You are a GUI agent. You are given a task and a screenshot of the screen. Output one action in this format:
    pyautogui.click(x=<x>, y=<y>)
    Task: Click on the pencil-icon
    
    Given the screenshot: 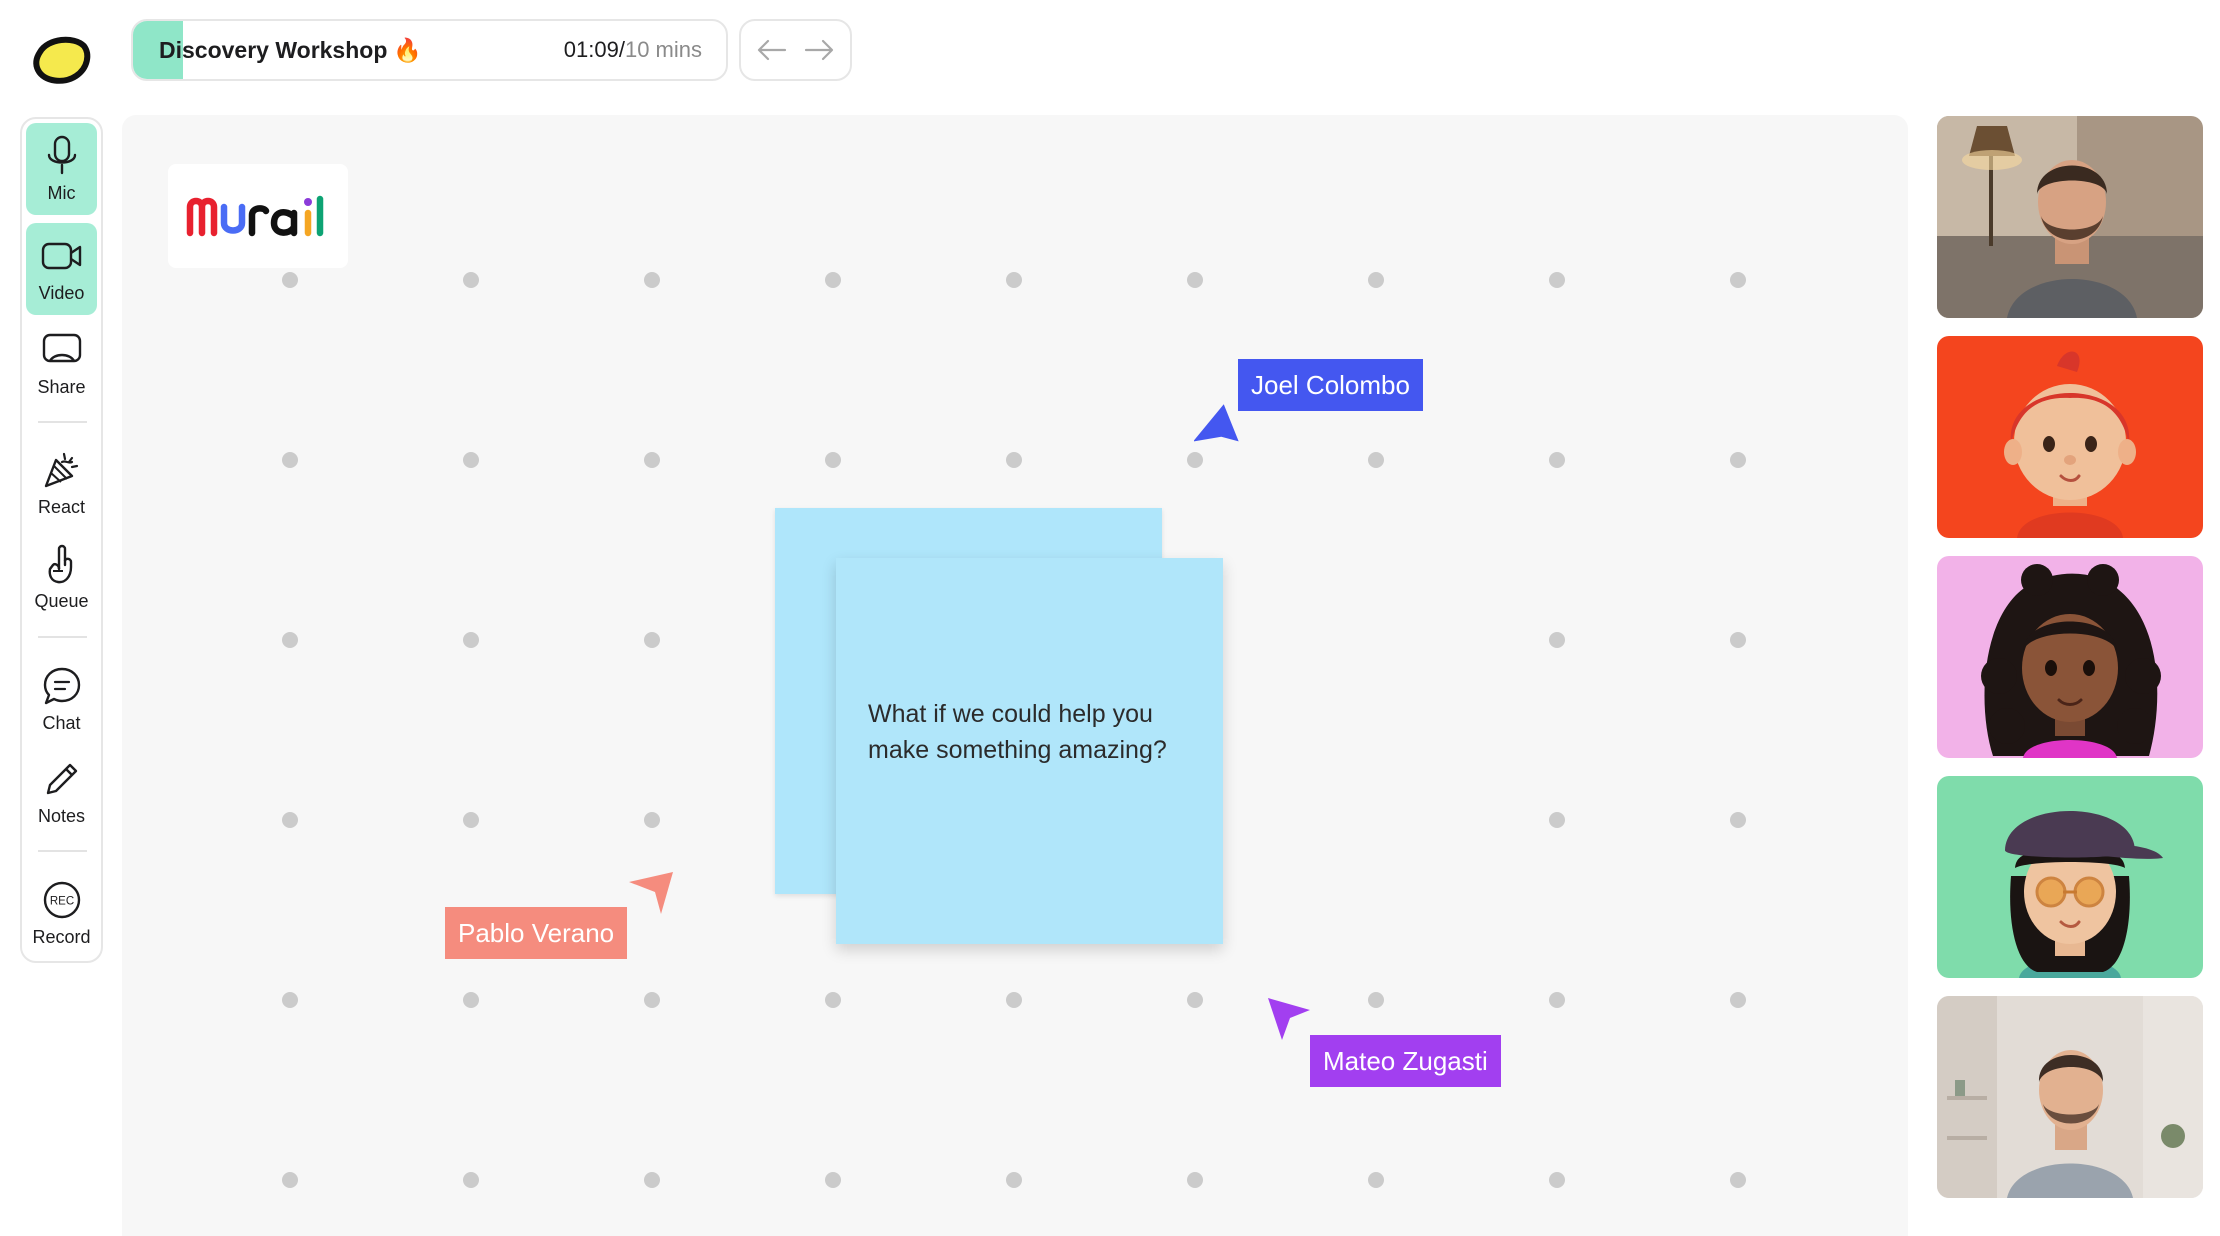 What is the action you would take?
    pyautogui.click(x=61, y=778)
    